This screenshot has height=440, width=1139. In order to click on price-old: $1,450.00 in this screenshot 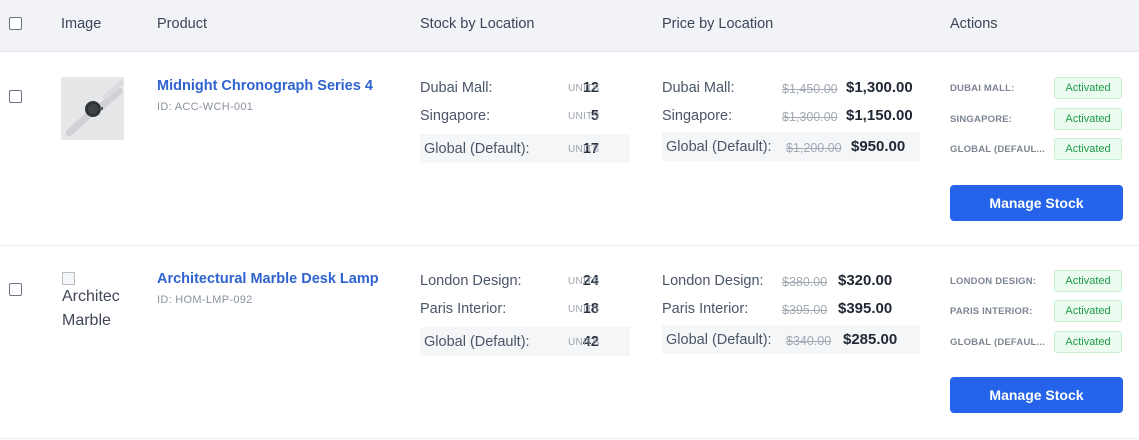, I will do `click(810, 89)`.